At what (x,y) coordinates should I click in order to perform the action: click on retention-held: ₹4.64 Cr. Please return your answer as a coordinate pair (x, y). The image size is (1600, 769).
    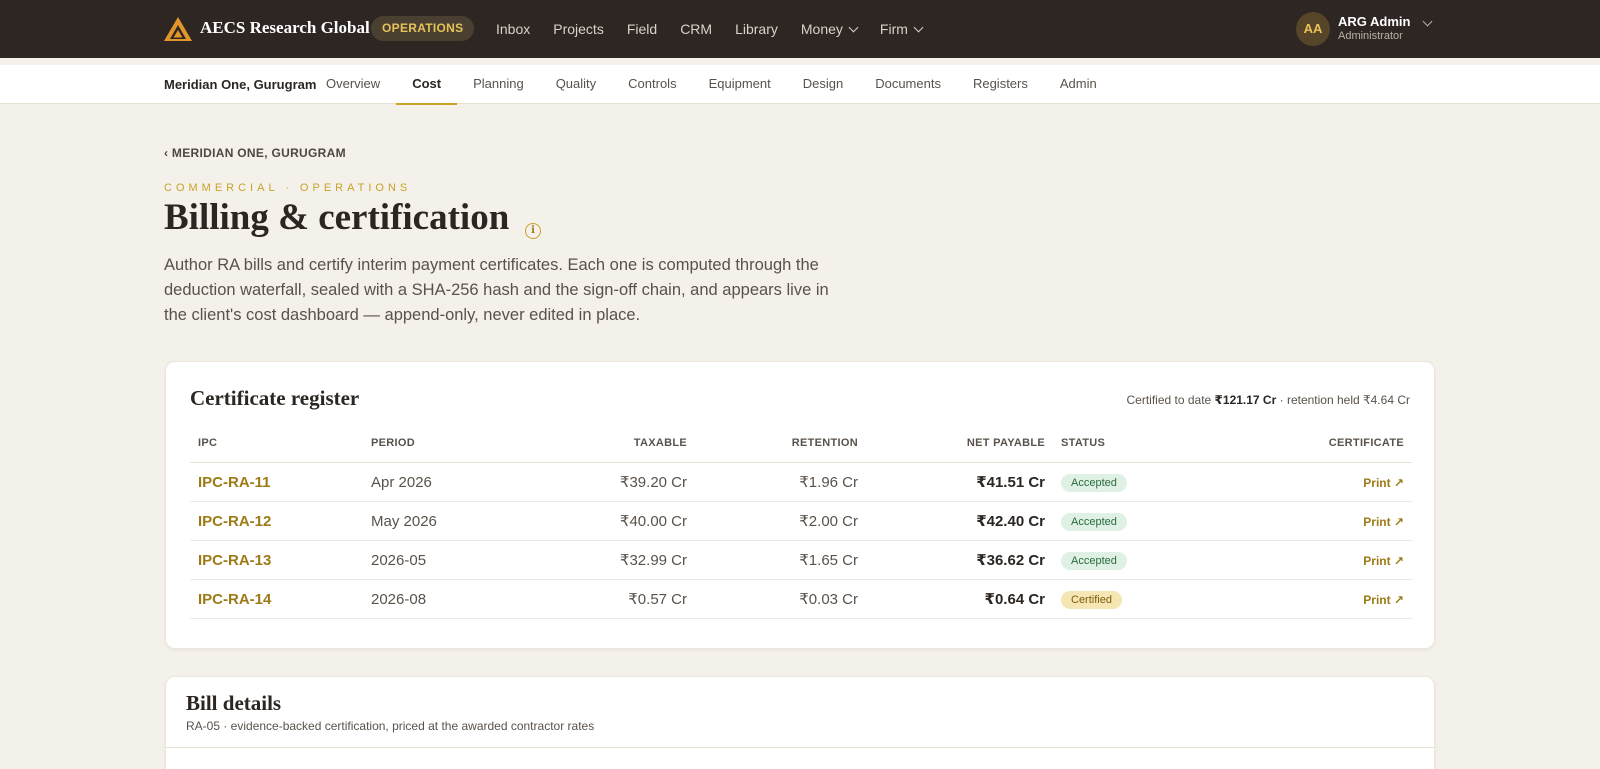
    Looking at the image, I should click on (1386, 400).